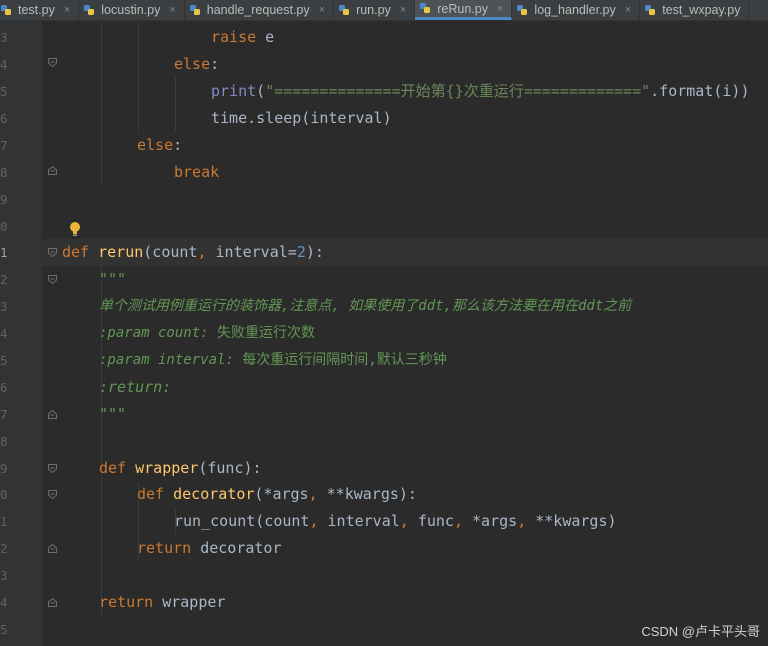 This screenshot has height=646, width=768. I want to click on tab-rerun-py: reRun.py ×, so click(464, 10).